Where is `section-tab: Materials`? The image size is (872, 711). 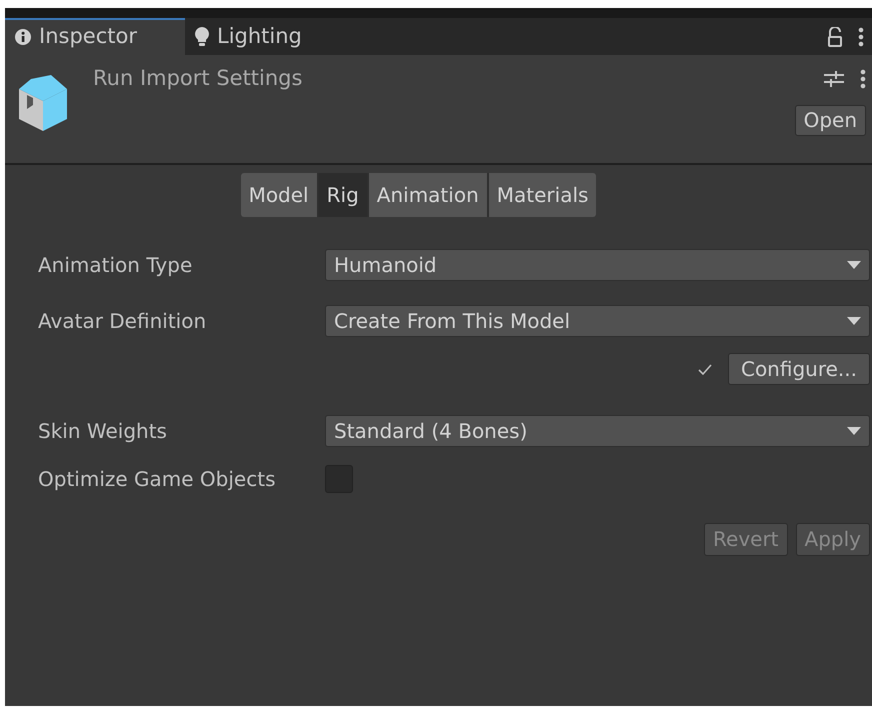
section-tab: Materials is located at coordinates (542, 195).